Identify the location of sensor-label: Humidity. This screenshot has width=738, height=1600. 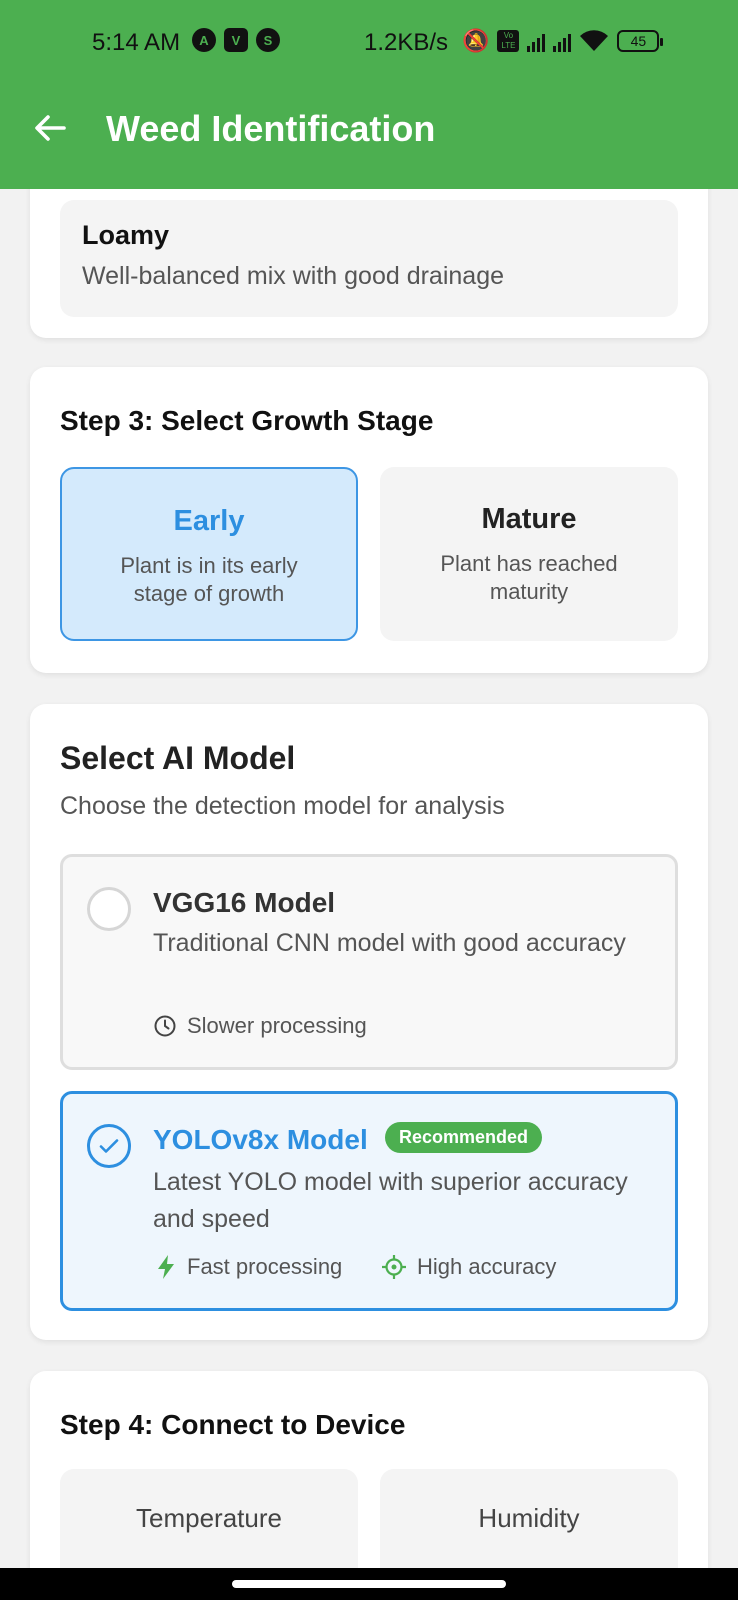
(529, 1518).